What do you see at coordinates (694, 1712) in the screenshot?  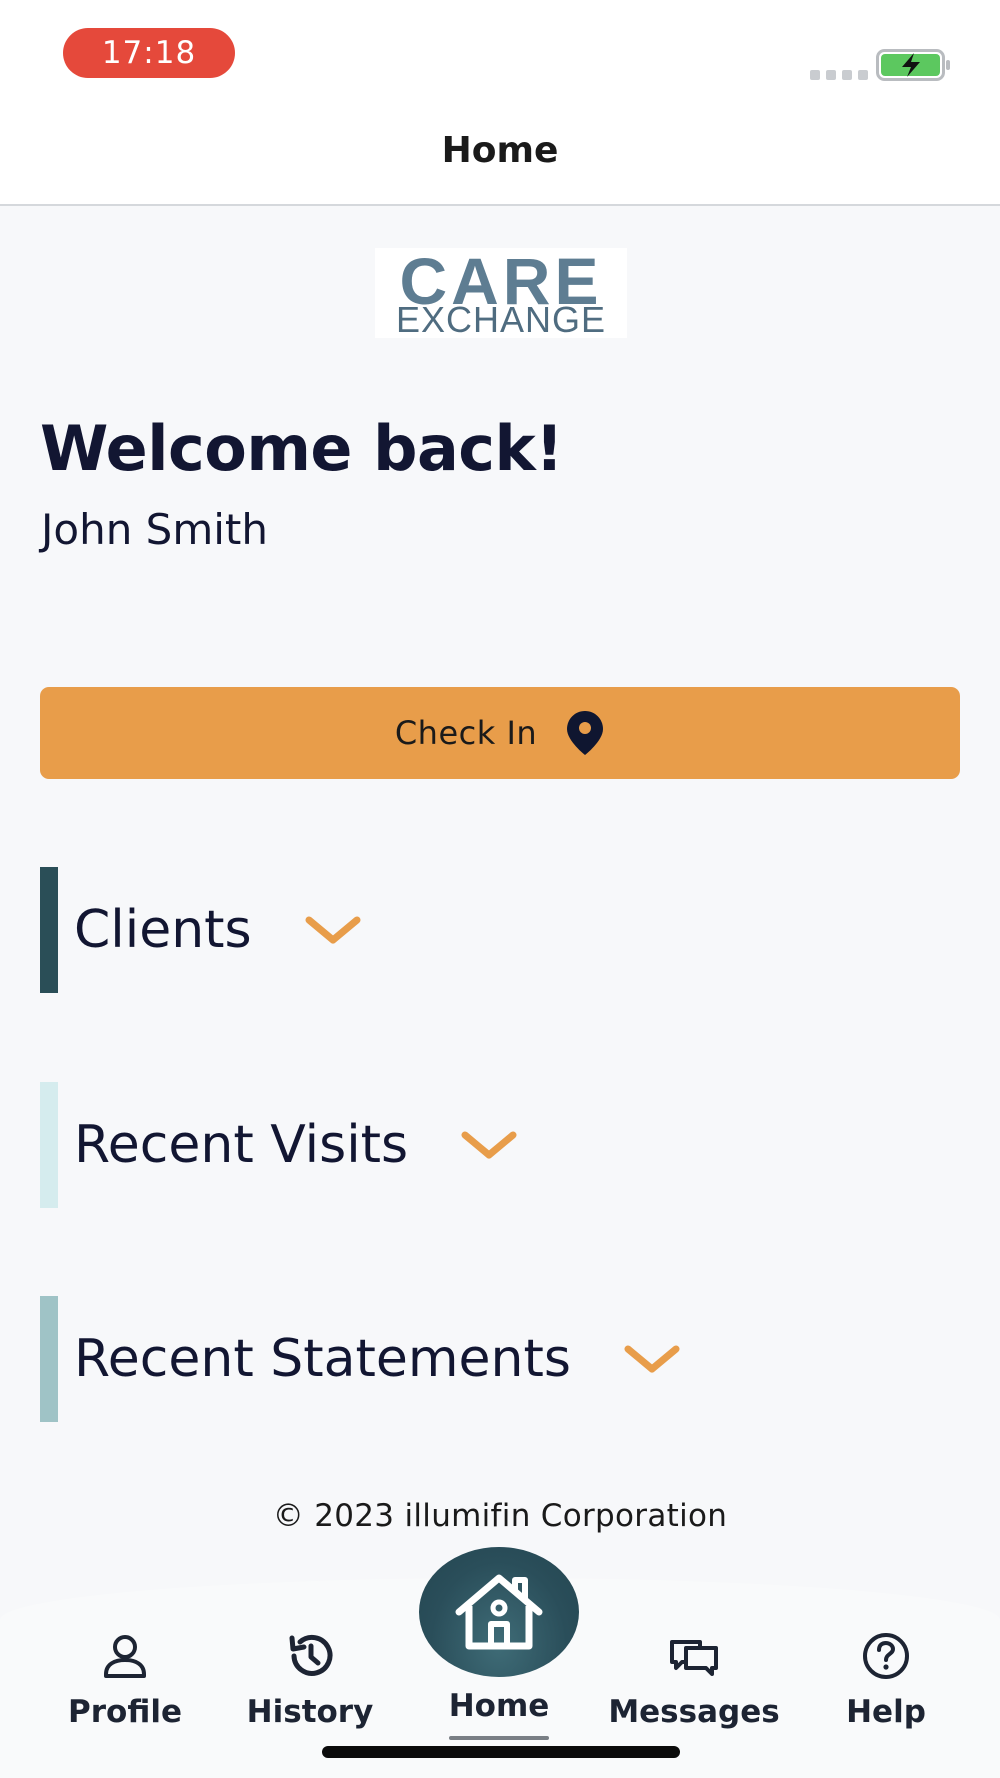 I see `nav-label: Messages` at bounding box center [694, 1712].